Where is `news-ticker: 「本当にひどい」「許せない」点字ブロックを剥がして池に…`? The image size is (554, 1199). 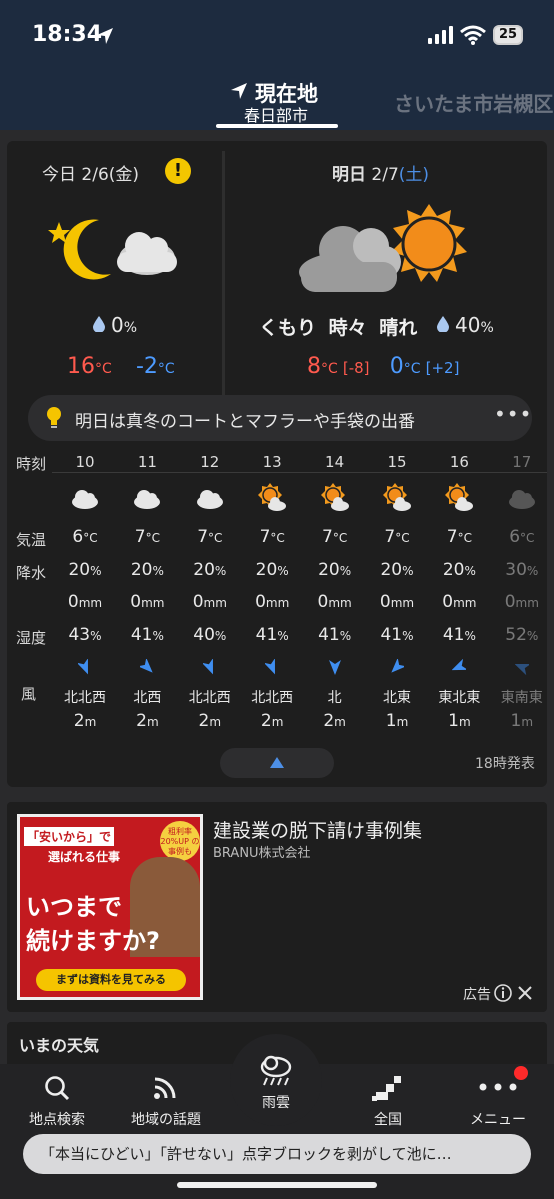
news-ticker: 「本当にひどい」「許せない」点字ブロックを剥がして池に… is located at coordinates (277, 1154).